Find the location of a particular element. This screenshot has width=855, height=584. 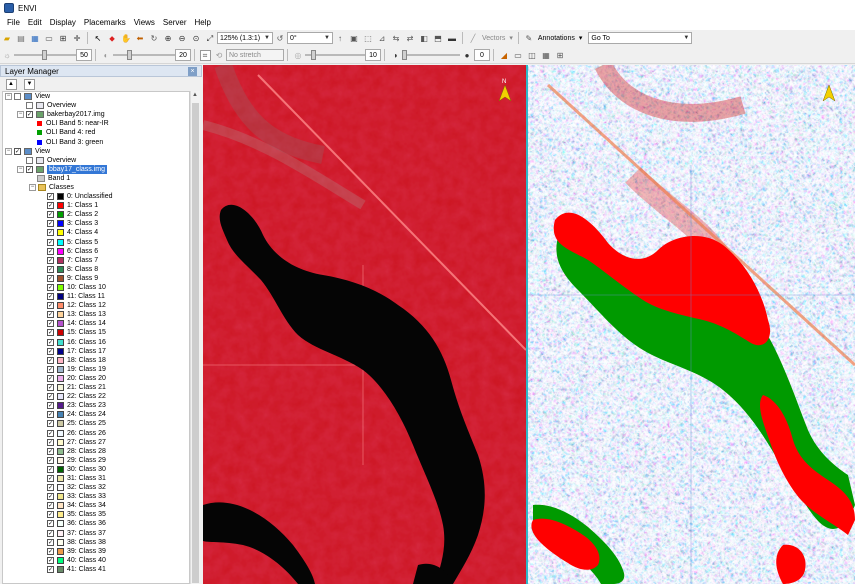

class-row: ✓ 11: Class 11 is located at coordinates (96, 296).